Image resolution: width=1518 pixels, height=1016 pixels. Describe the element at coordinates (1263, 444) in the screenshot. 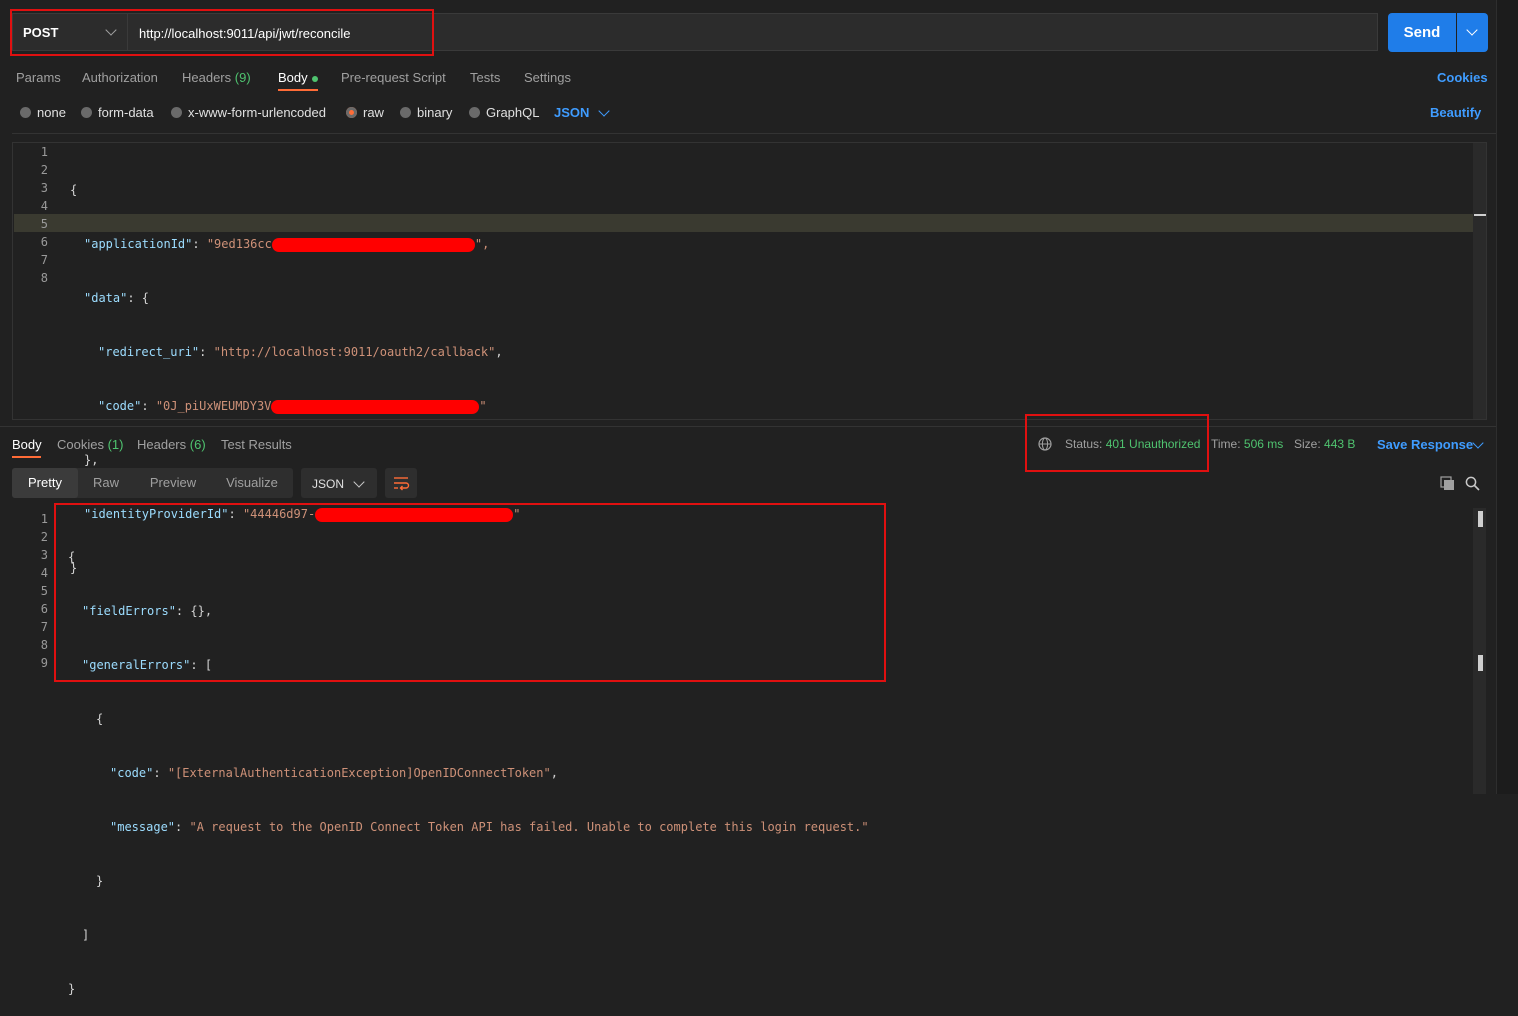

I see `time-value: 506 ms` at that location.